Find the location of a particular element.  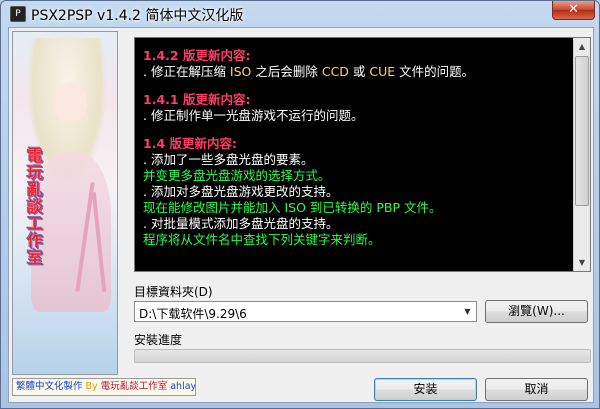

scroll-thumb is located at coordinates (582, 131).